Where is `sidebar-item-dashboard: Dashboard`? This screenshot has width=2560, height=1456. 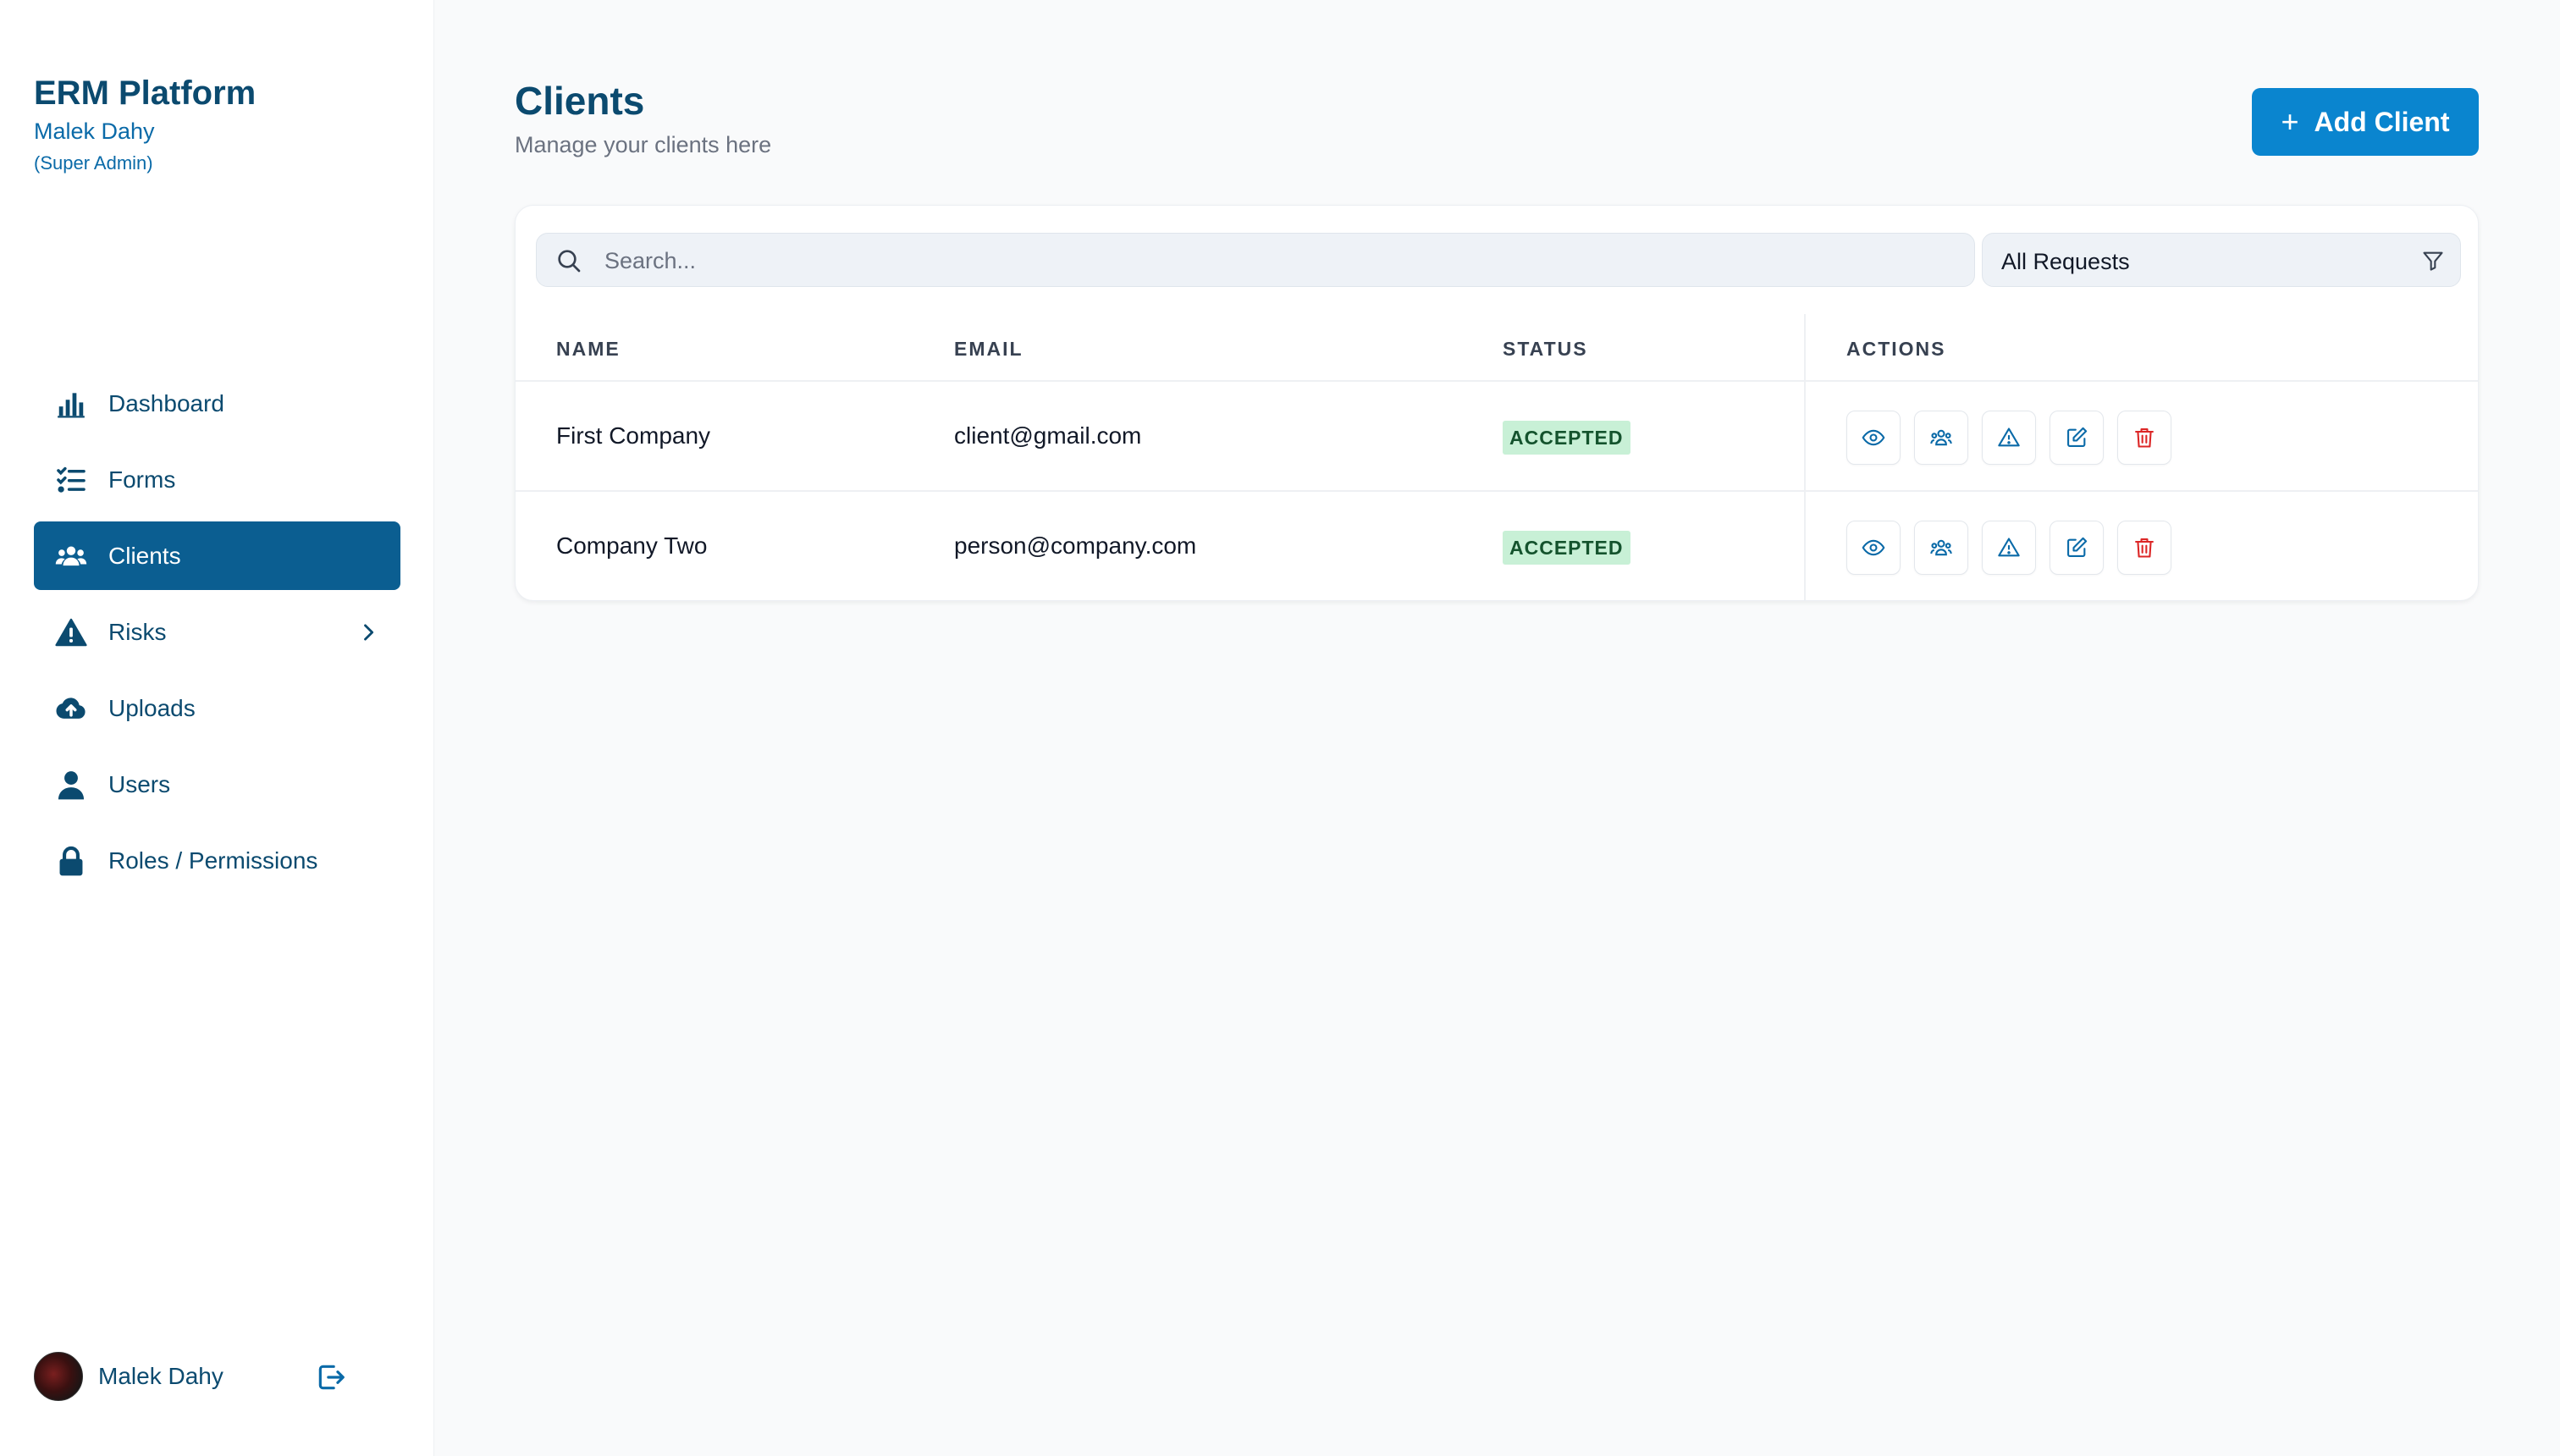
sidebar-item-dashboard: Dashboard is located at coordinates (217, 404).